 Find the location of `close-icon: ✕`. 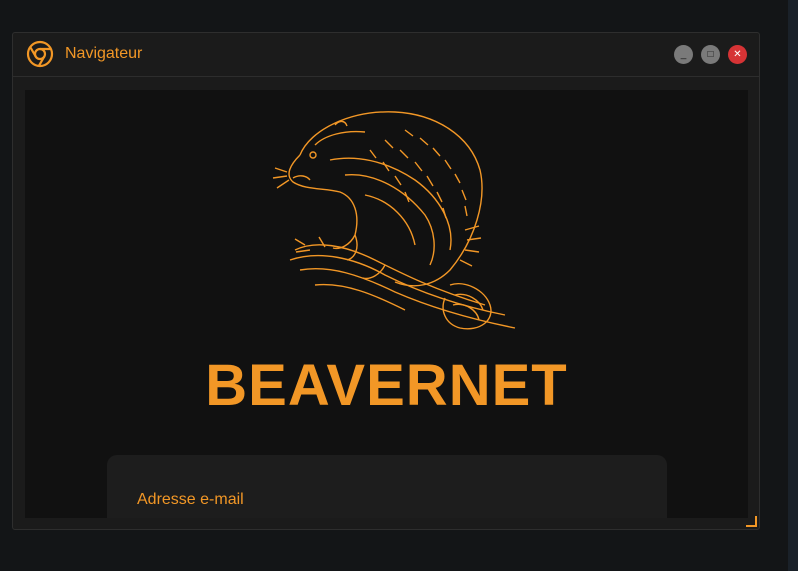

close-icon: ✕ is located at coordinates (737, 54).